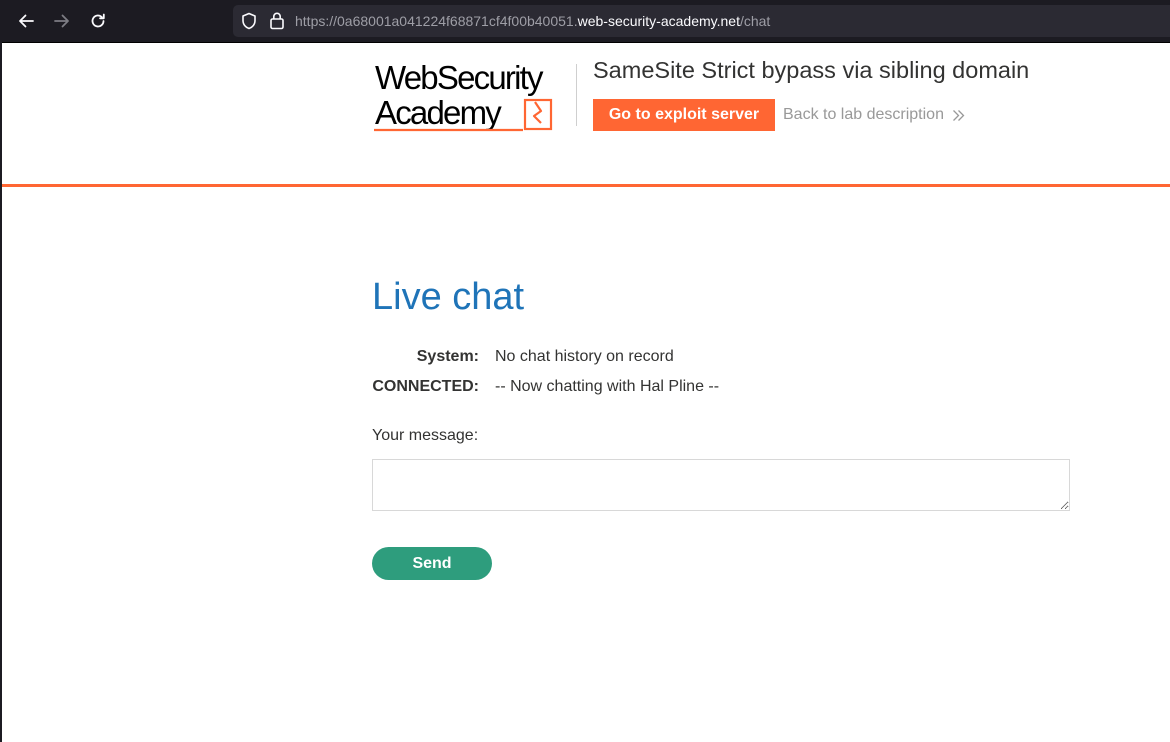 This screenshot has width=1170, height=742. Describe the element at coordinates (249, 23) in the screenshot. I see `shield-icon` at that location.